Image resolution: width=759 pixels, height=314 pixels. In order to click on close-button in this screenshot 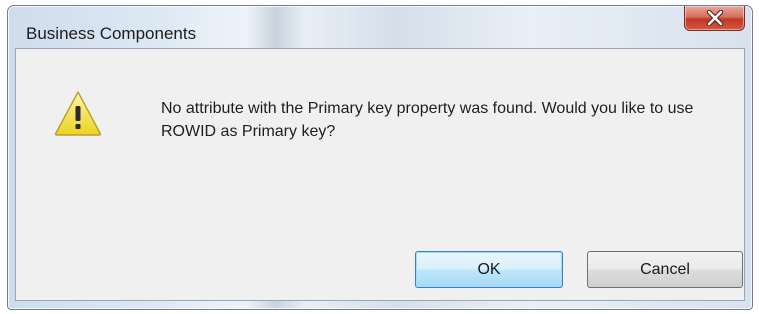, I will do `click(714, 18)`.